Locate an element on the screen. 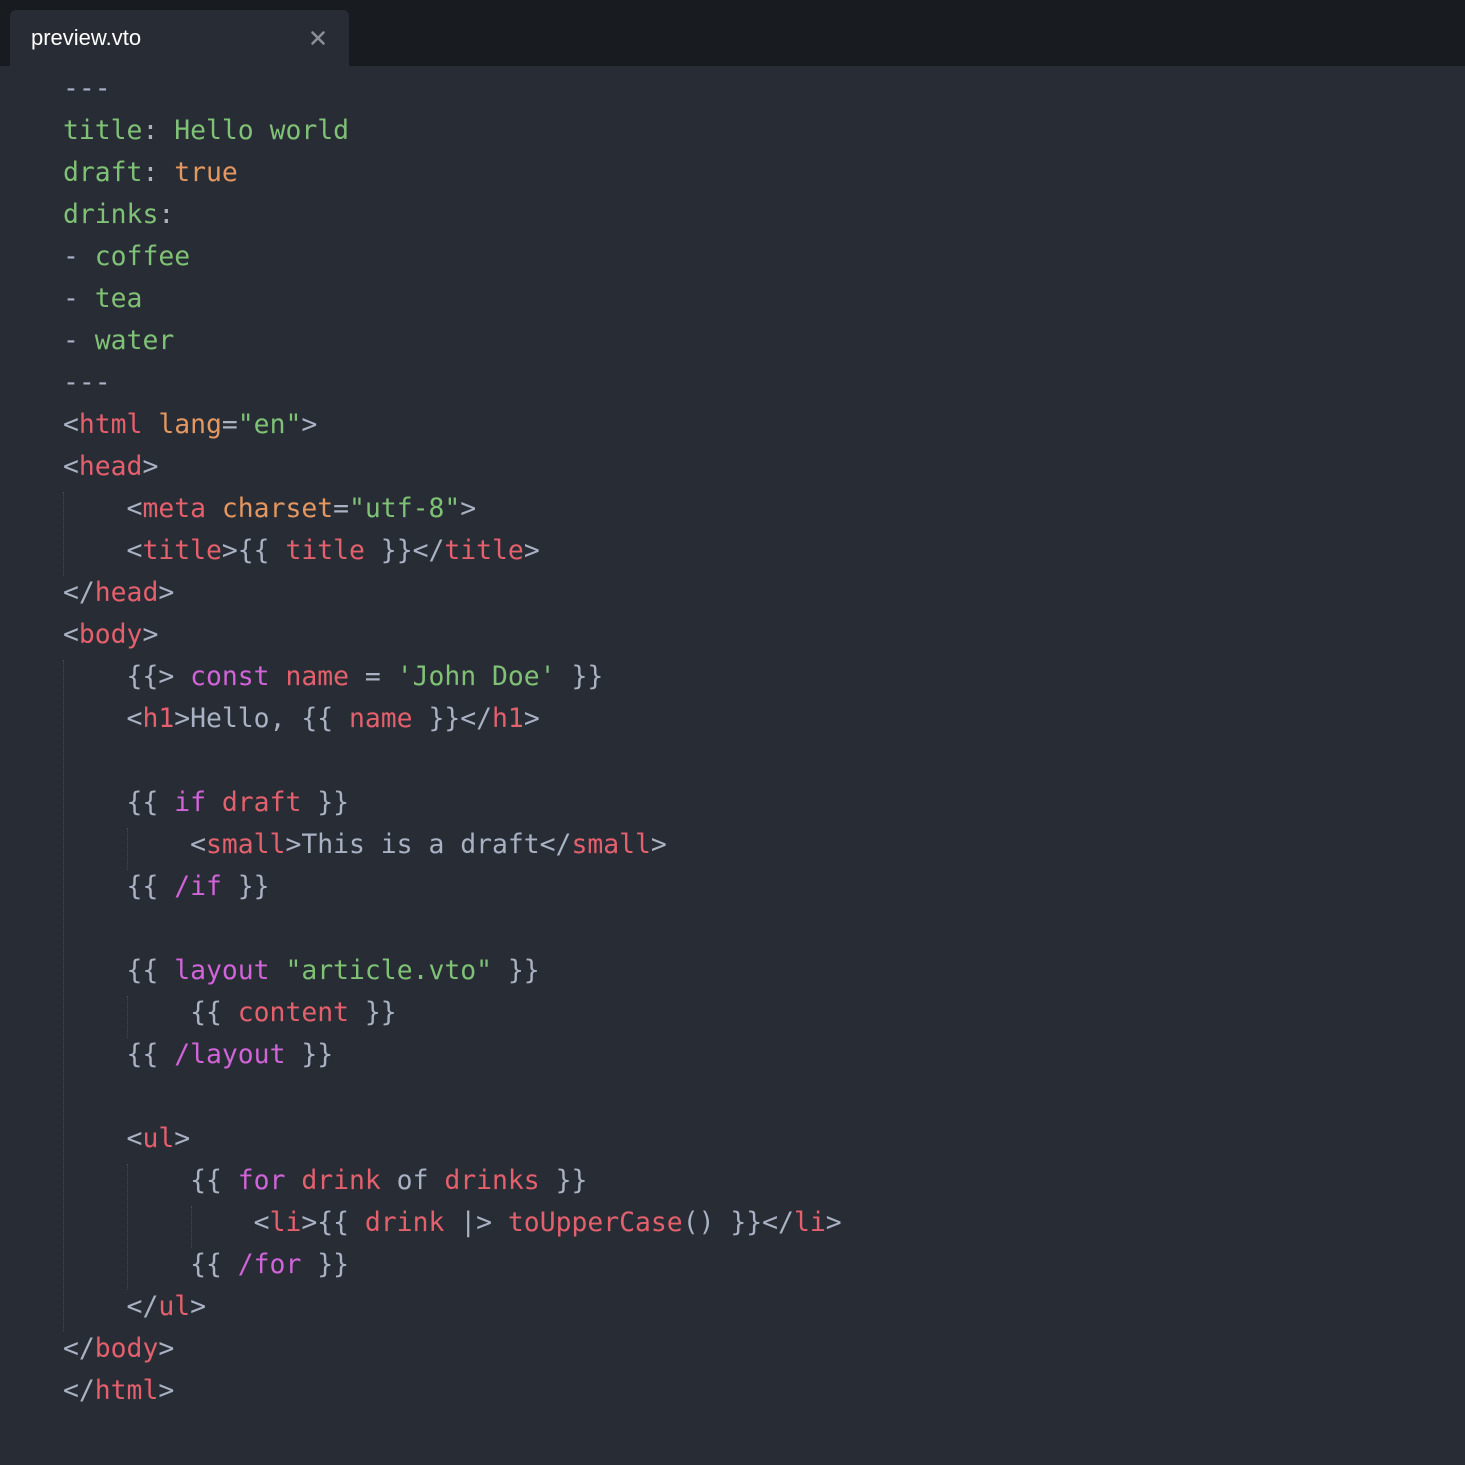  code-token: coffee is located at coordinates (142, 256).